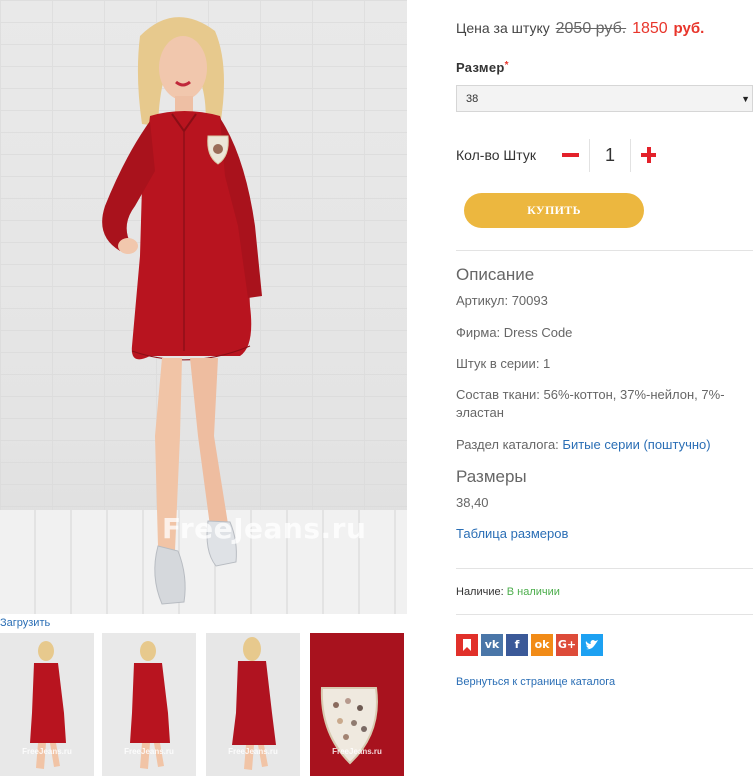  I want to click on vk-icon: vk, so click(492, 645).